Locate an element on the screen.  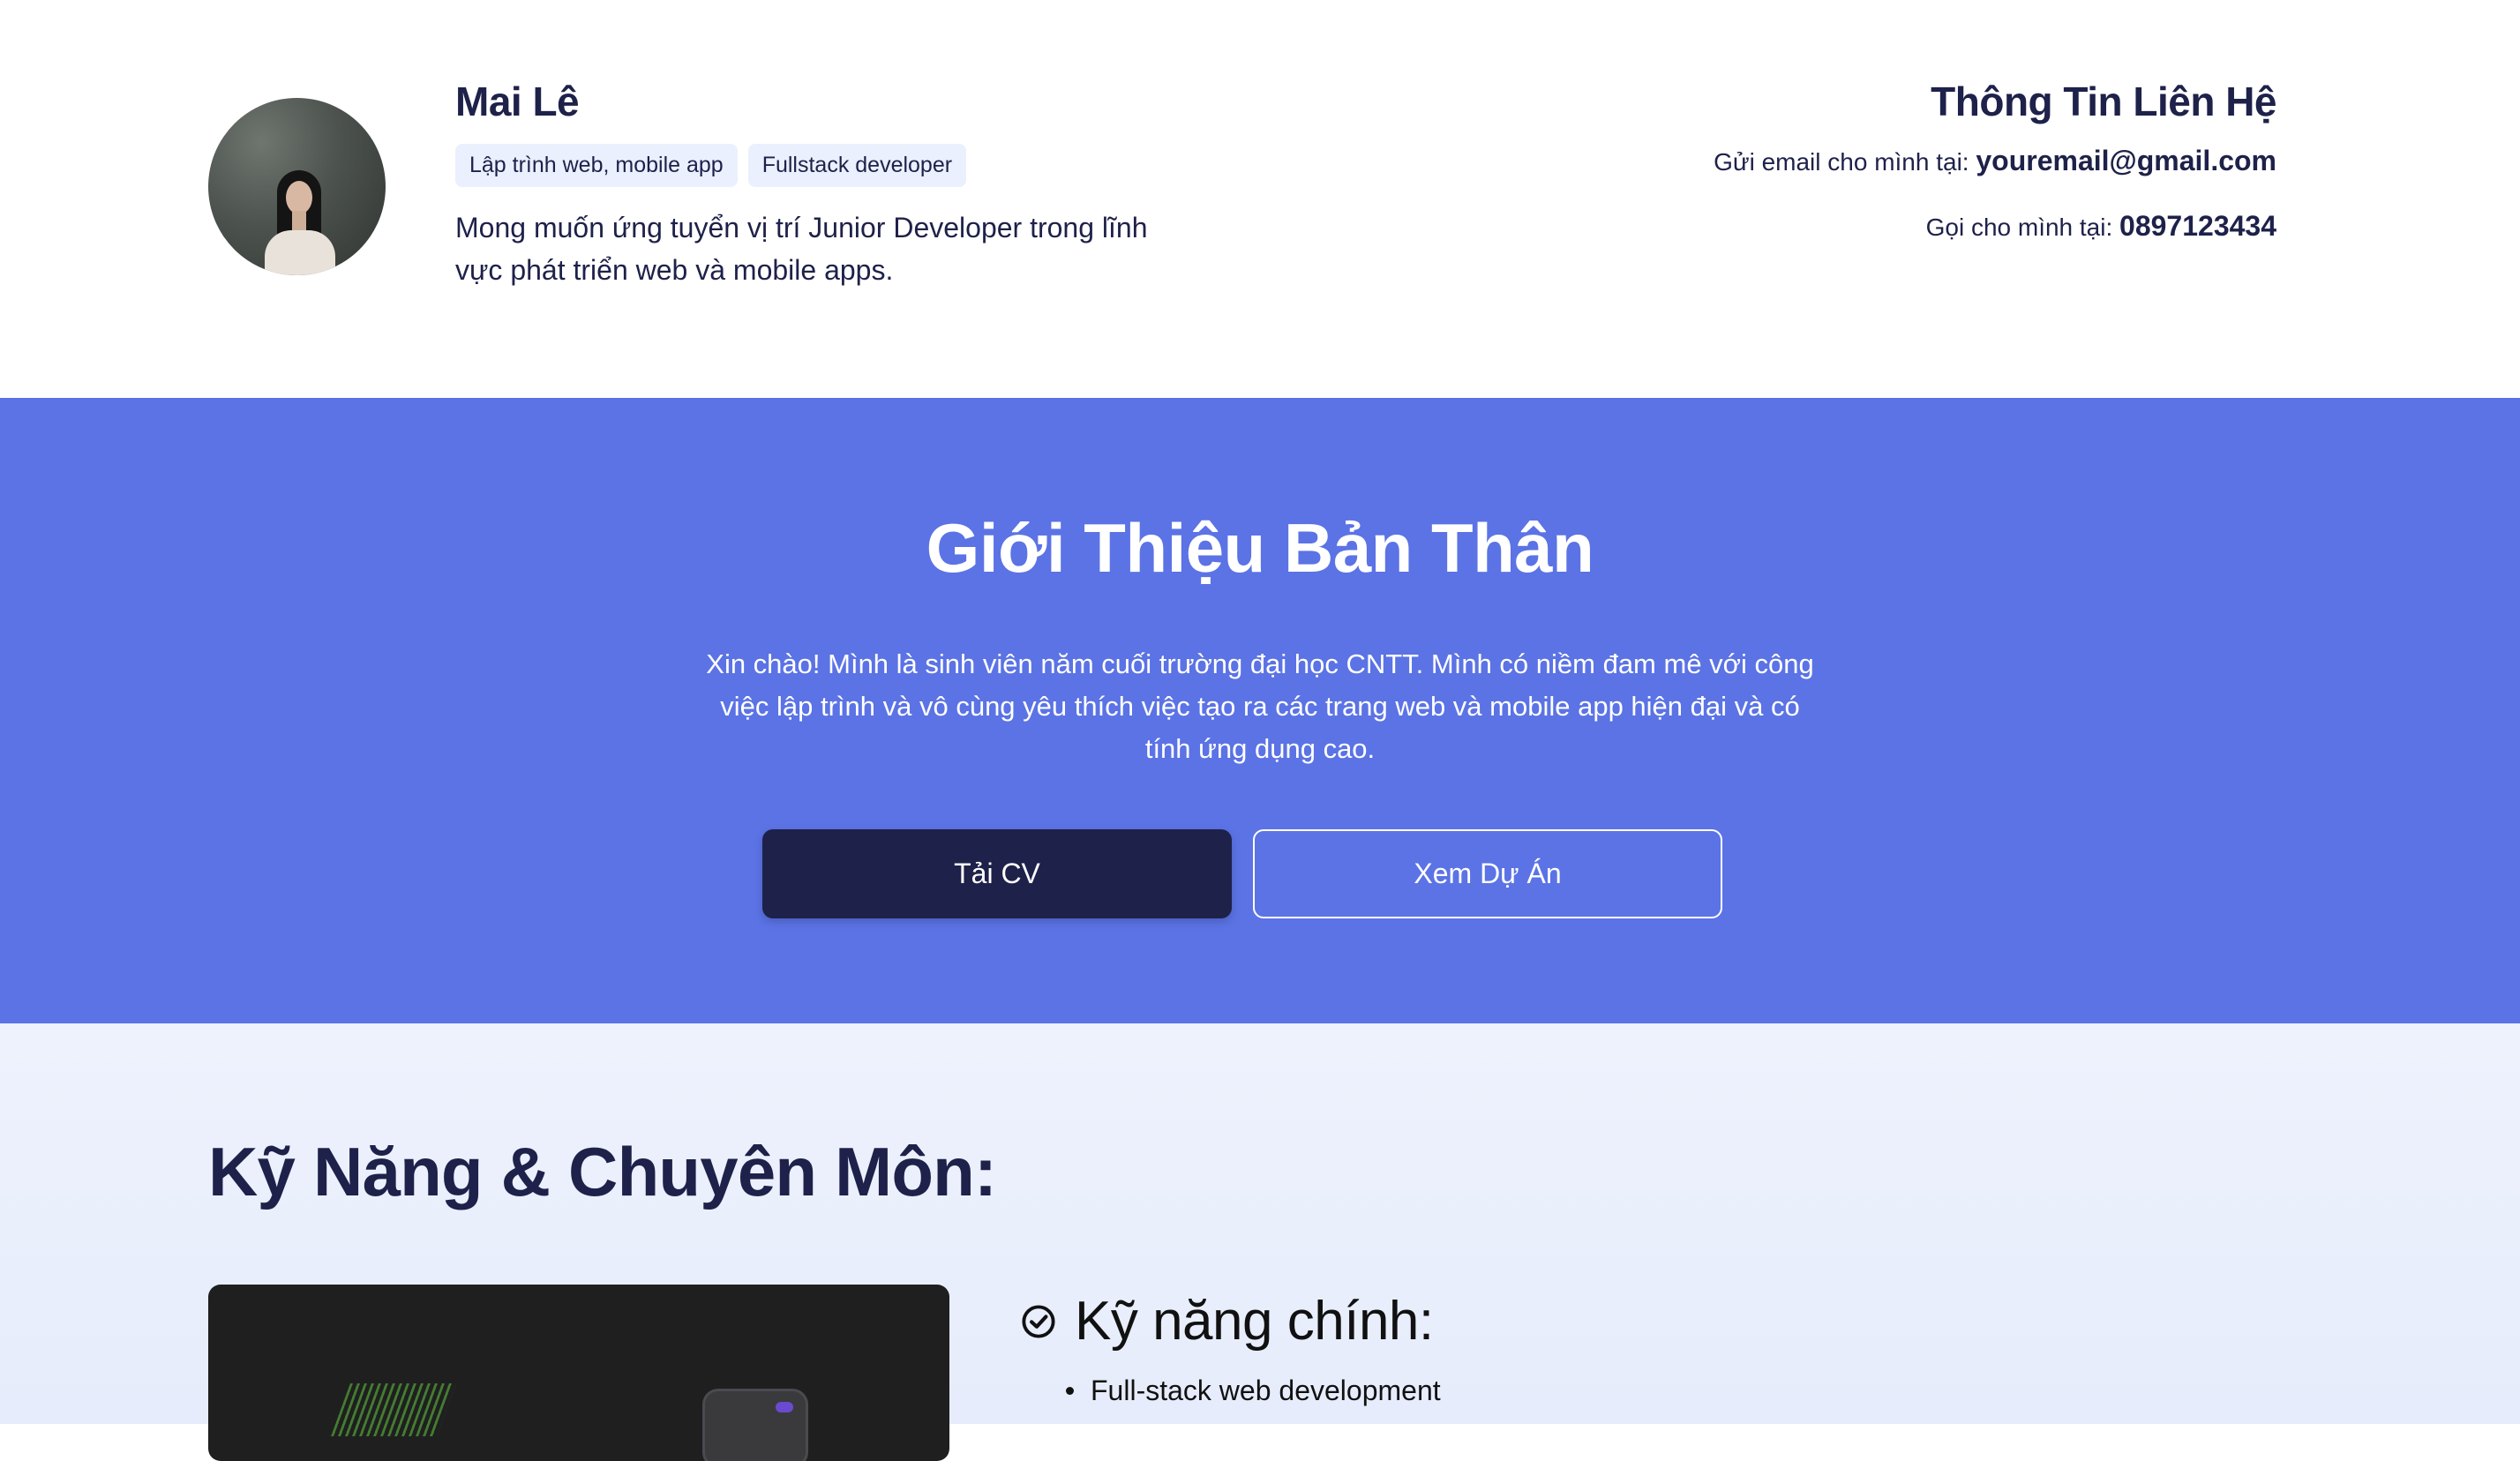
skills-image is located at coordinates (578, 1373).